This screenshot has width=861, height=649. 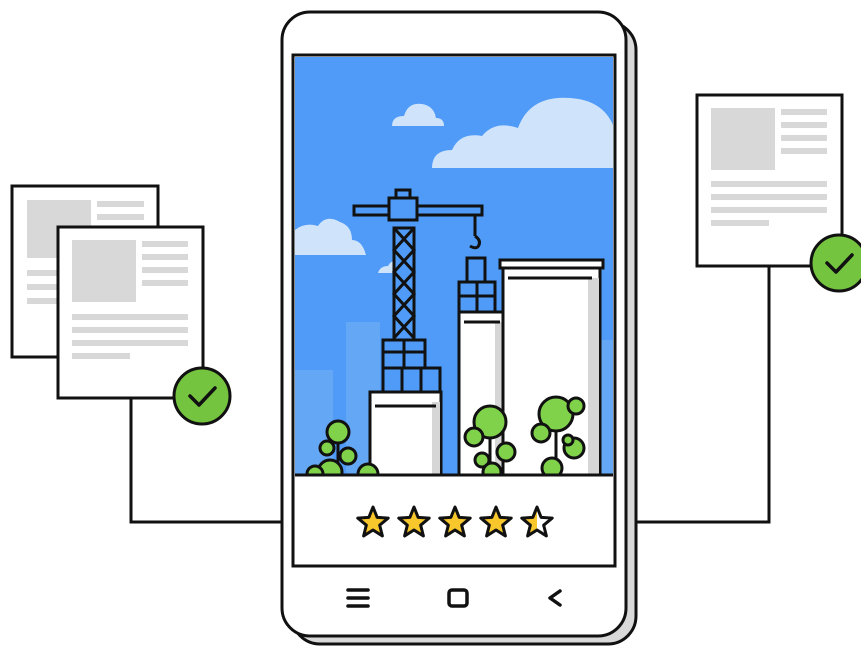 I want to click on right-check-icon, so click(x=835, y=263).